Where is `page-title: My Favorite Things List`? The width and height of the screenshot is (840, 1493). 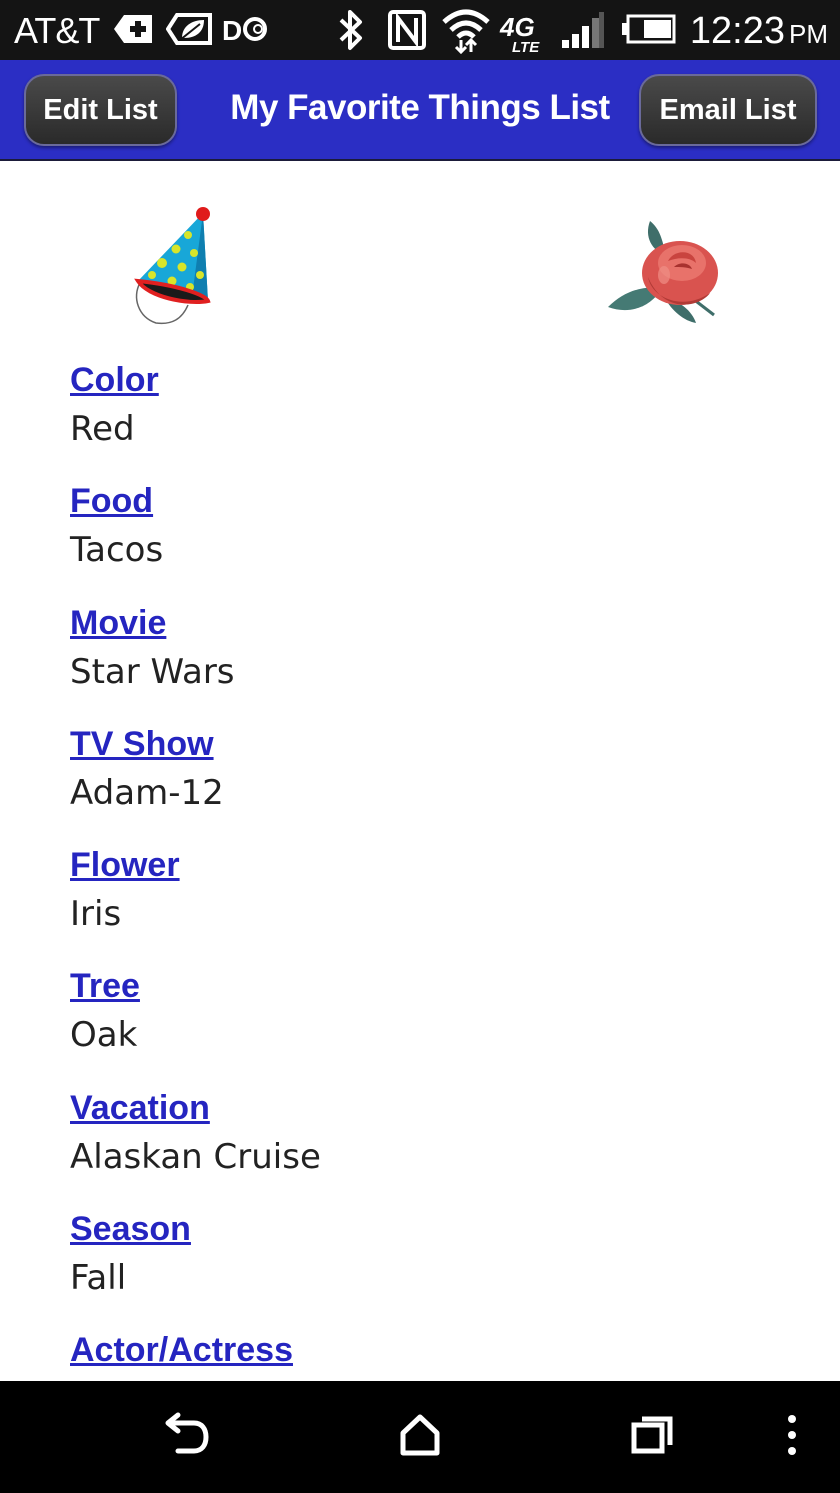
page-title: My Favorite Things List is located at coordinates (420, 107).